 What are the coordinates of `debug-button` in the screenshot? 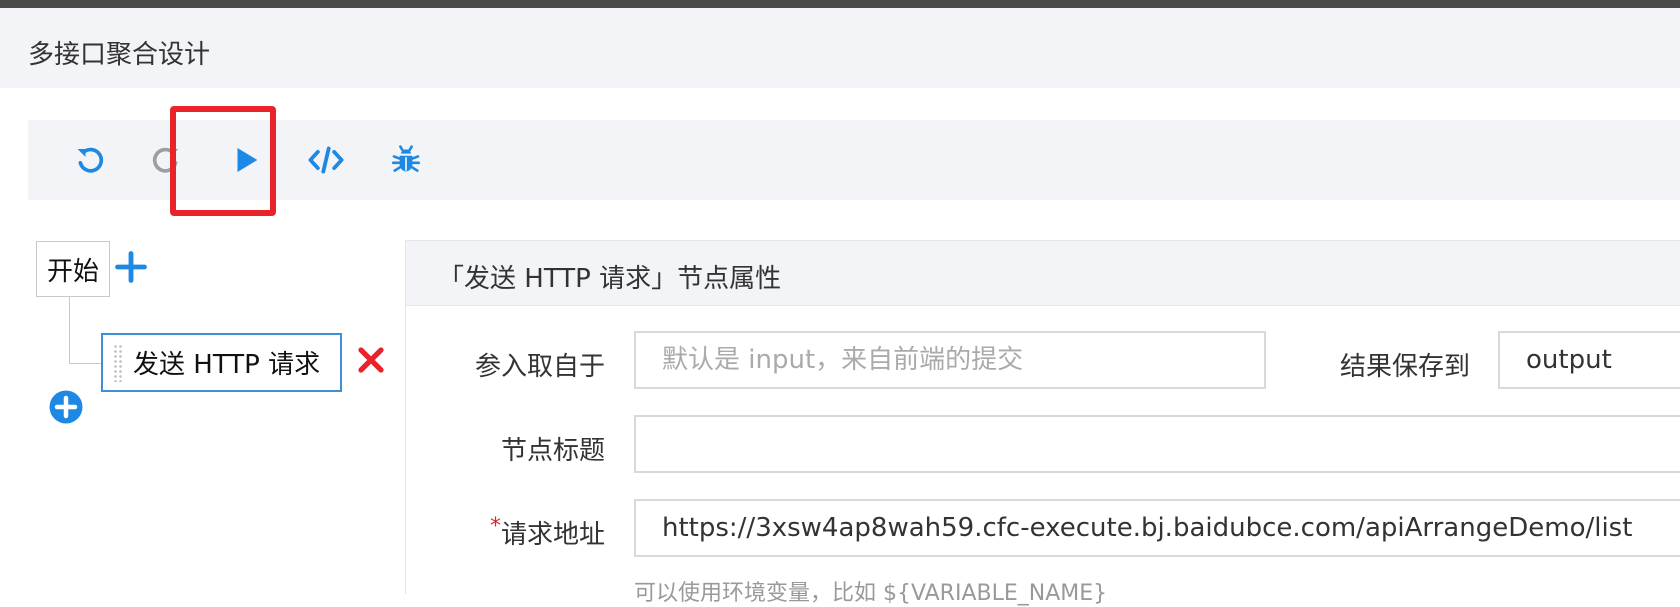 It's located at (406, 160).